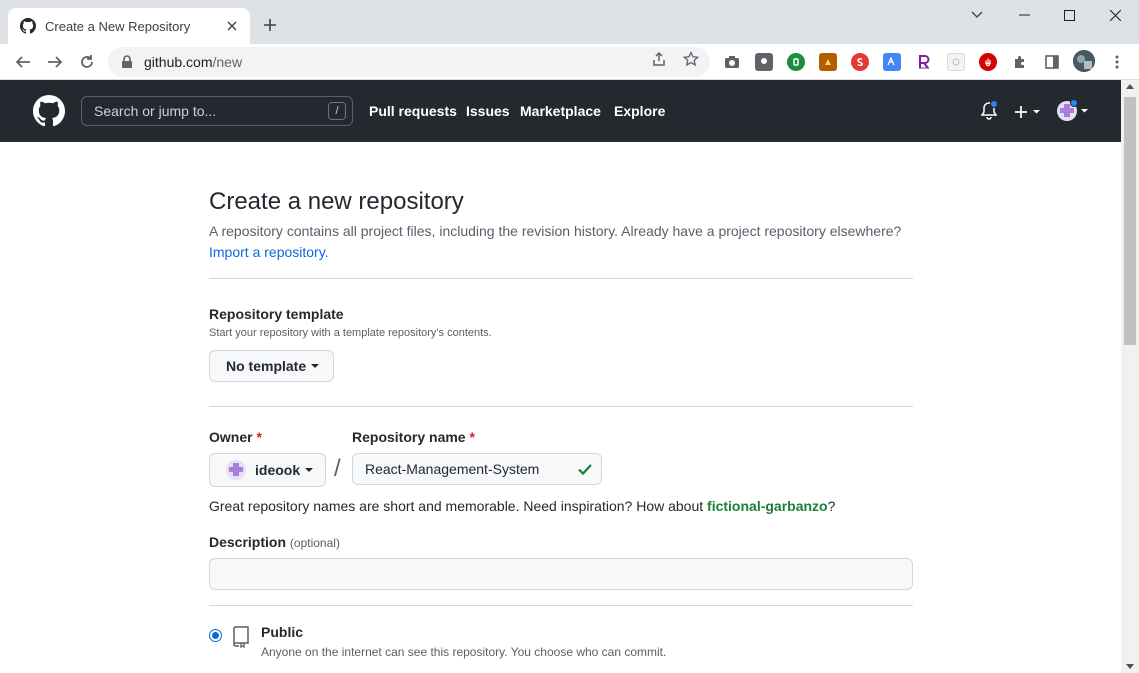 This screenshot has height=673, width=1139. What do you see at coordinates (274, 542) in the screenshot?
I see `description-label: Description (optional)` at bounding box center [274, 542].